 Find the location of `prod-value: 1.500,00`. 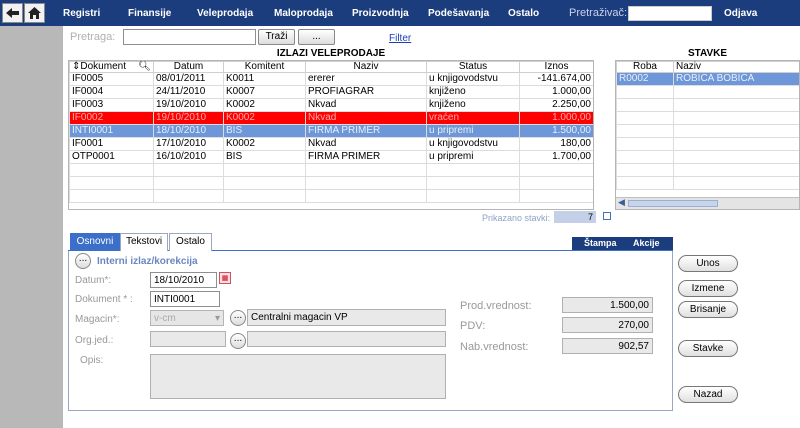

prod-value: 1.500,00 is located at coordinates (607, 305).